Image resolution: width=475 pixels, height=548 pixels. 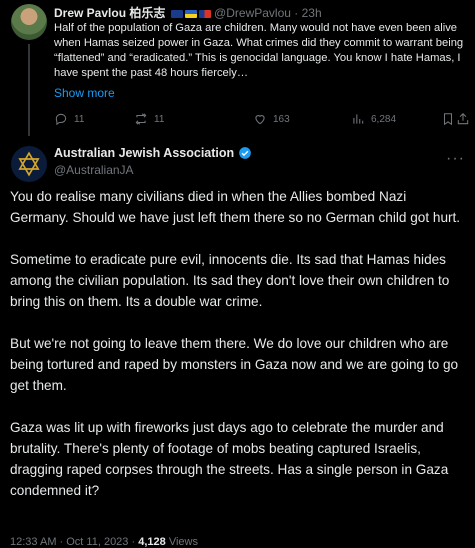 What do you see at coordinates (29, 90) in the screenshot?
I see `thread-connector-line` at bounding box center [29, 90].